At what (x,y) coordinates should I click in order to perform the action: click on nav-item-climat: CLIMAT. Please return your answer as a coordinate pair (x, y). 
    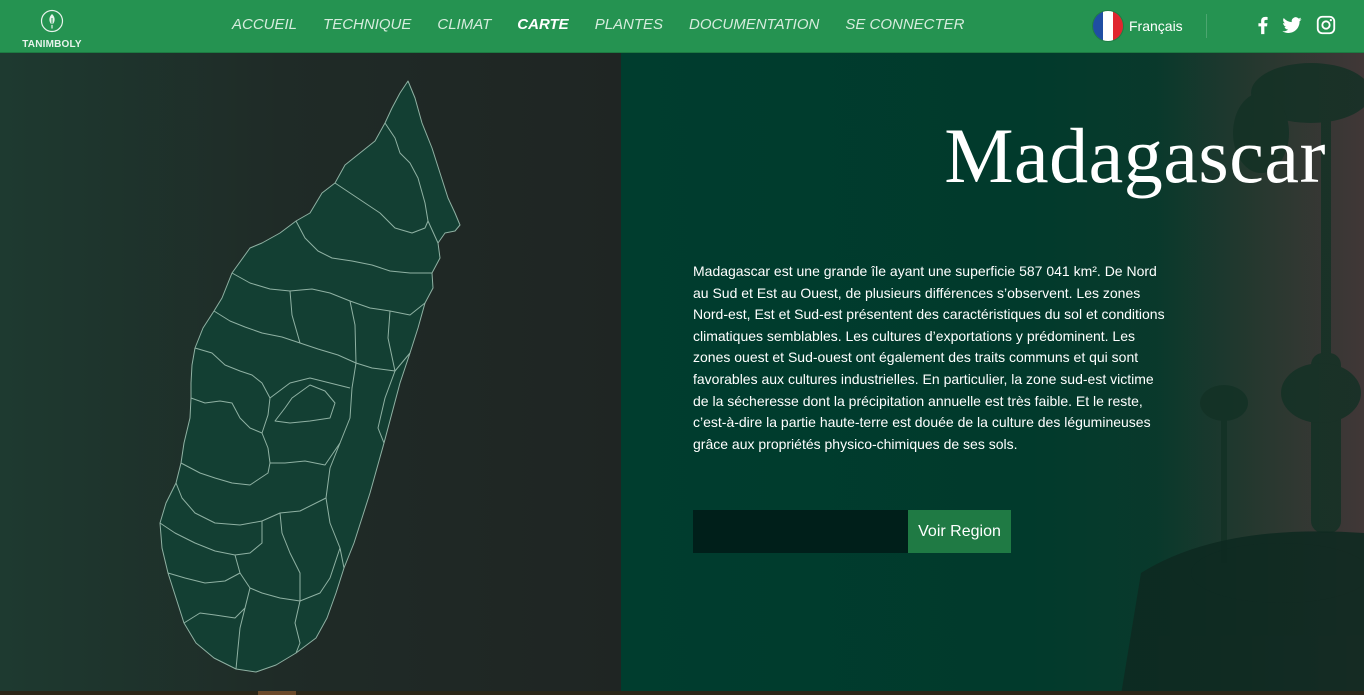
    Looking at the image, I should click on (464, 24).